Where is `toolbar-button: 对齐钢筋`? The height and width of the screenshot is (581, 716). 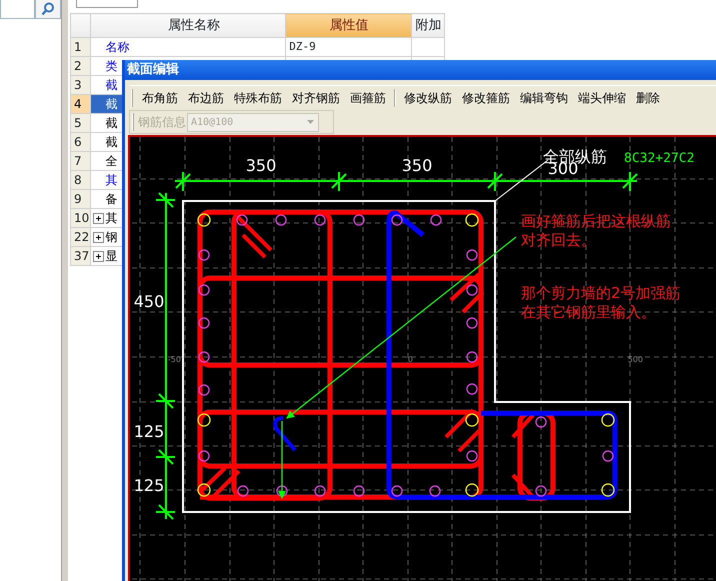
toolbar-button: 对齐钢筋 is located at coordinates (316, 98).